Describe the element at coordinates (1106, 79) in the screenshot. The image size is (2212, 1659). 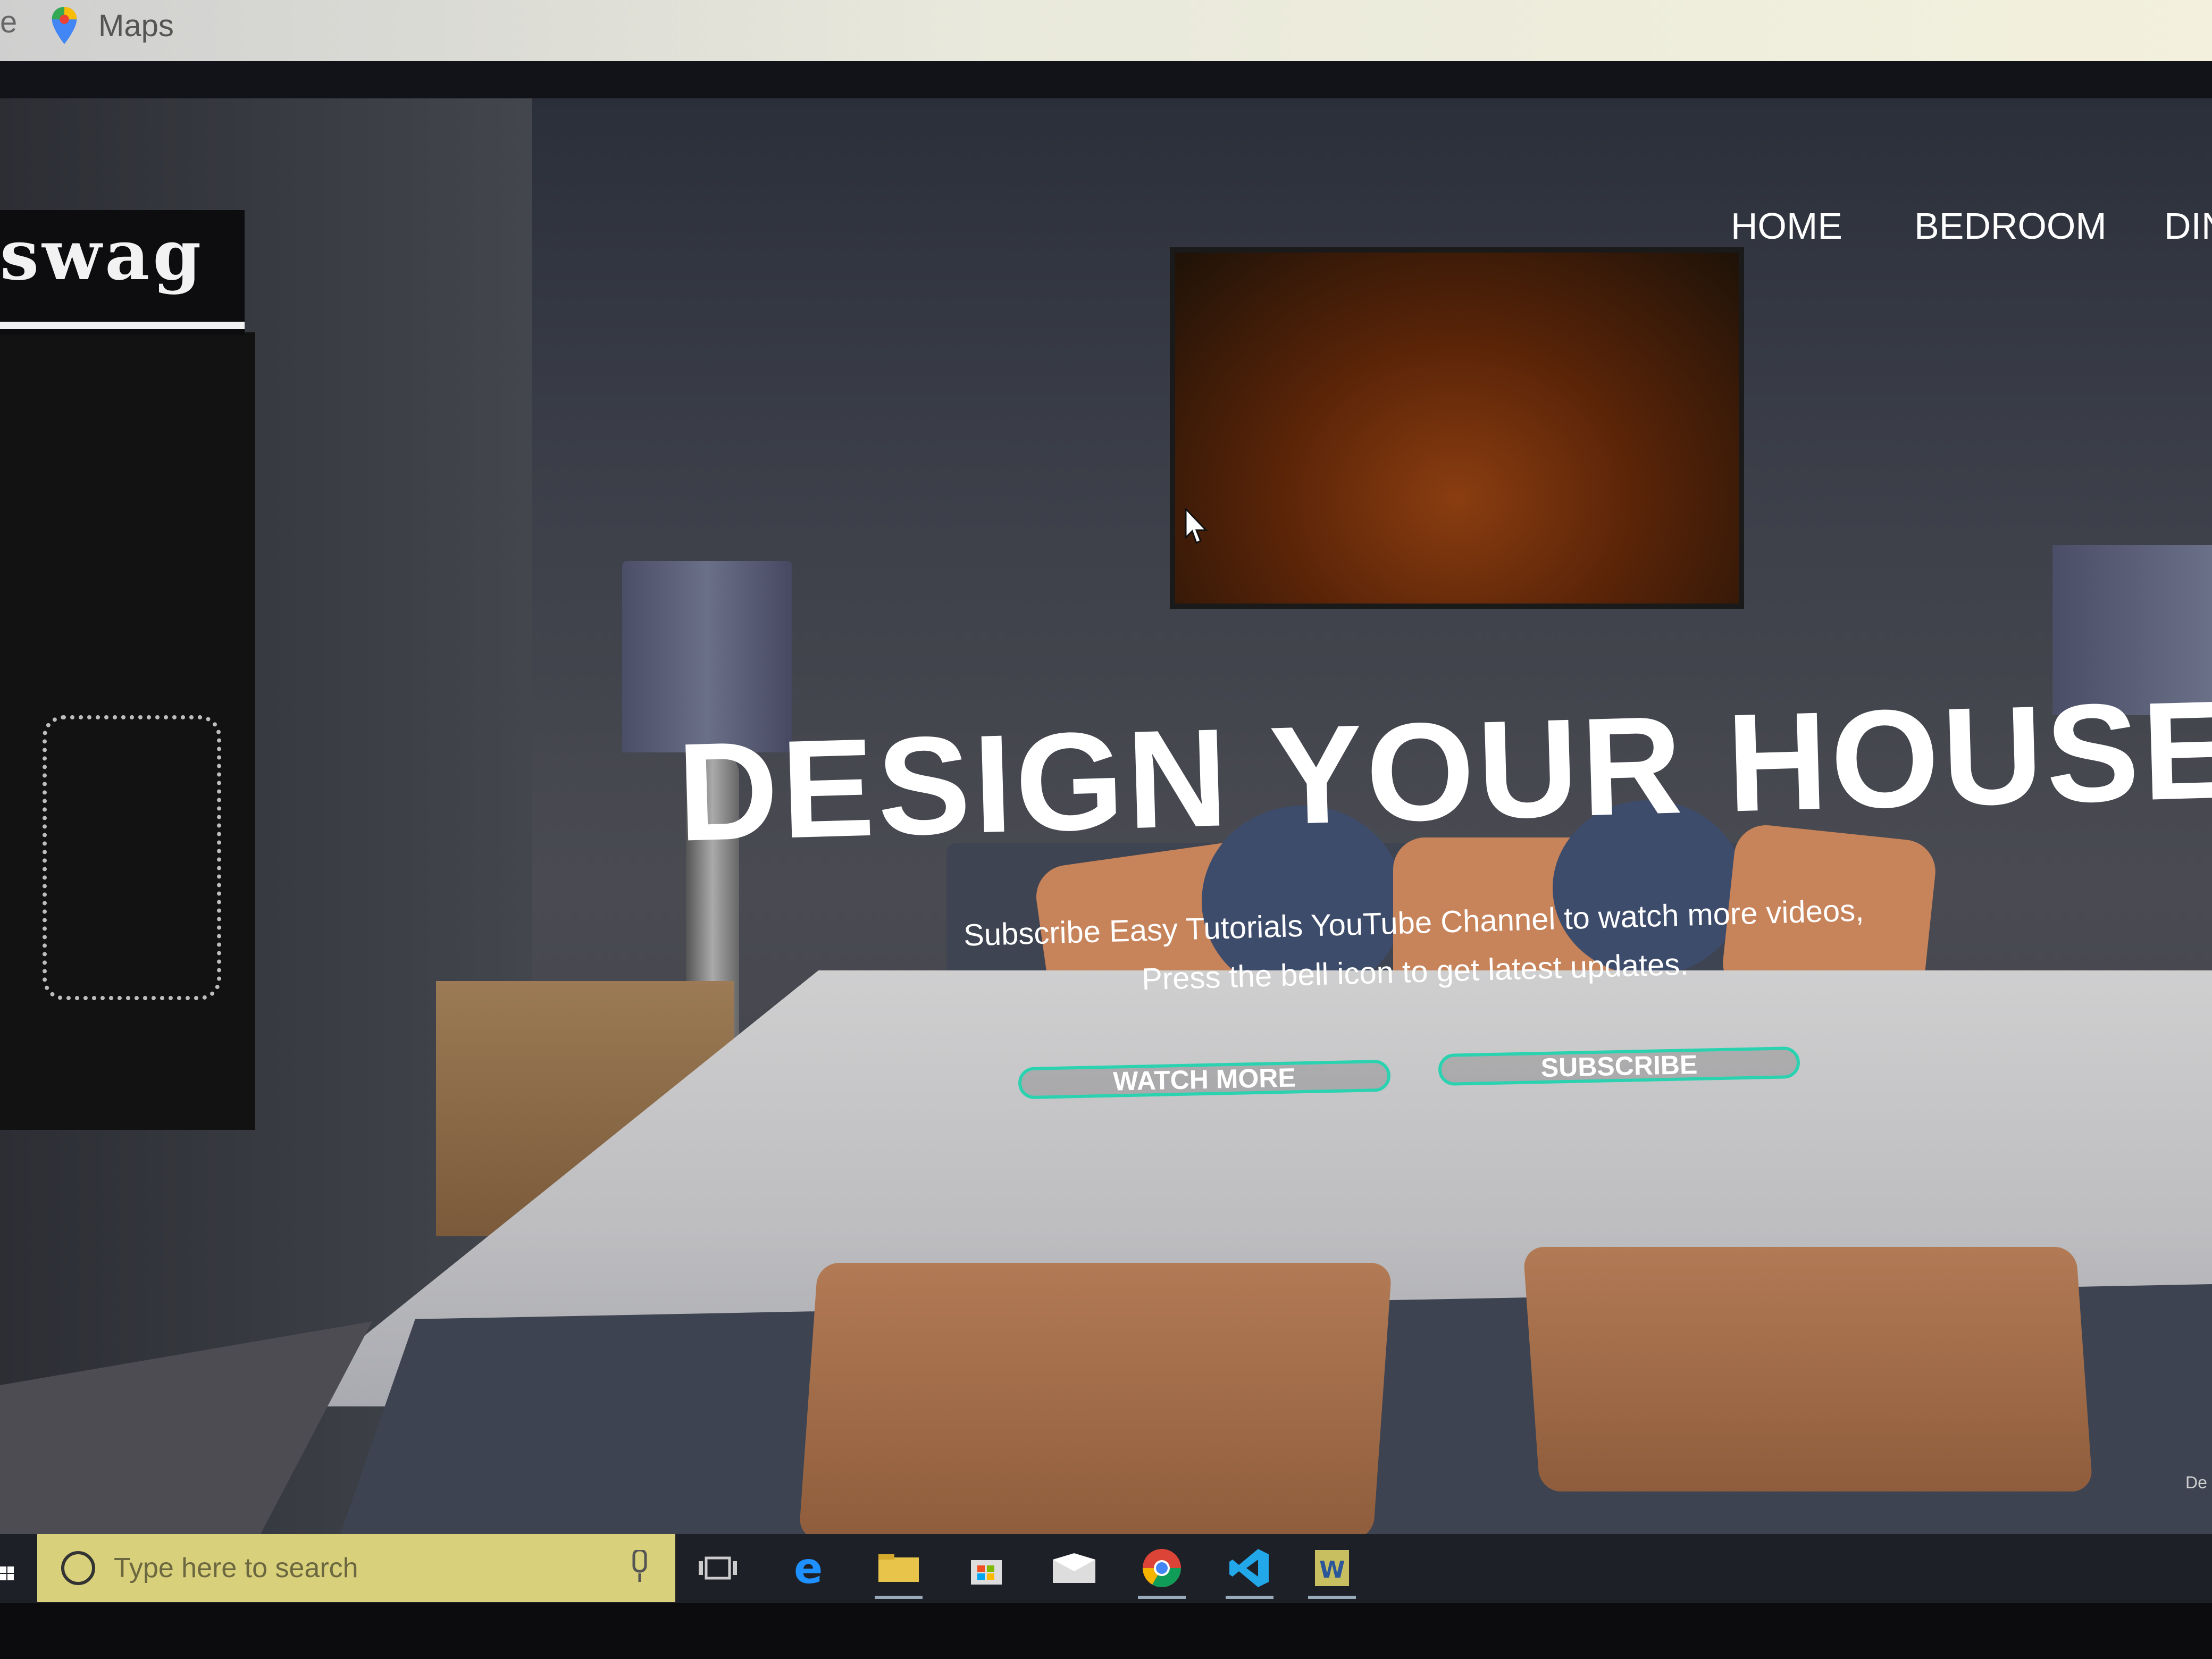
I see `monitor-bezel-top` at that location.